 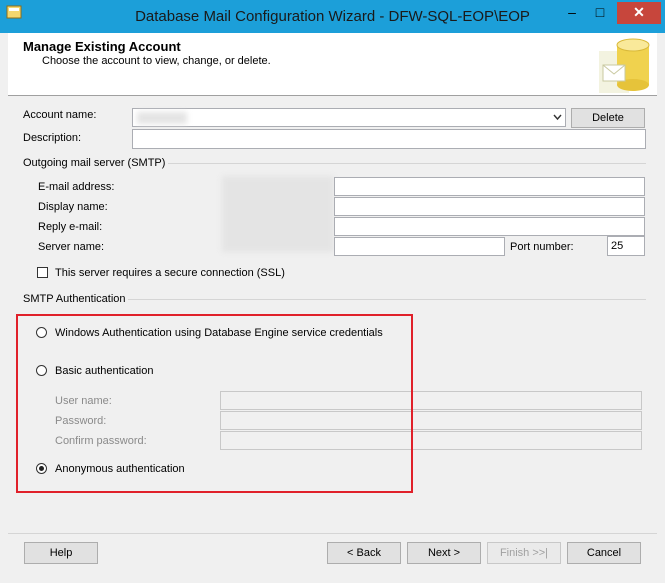 I want to click on smtp-group-label: Outgoing mail server (SMTP), so click(x=94, y=163).